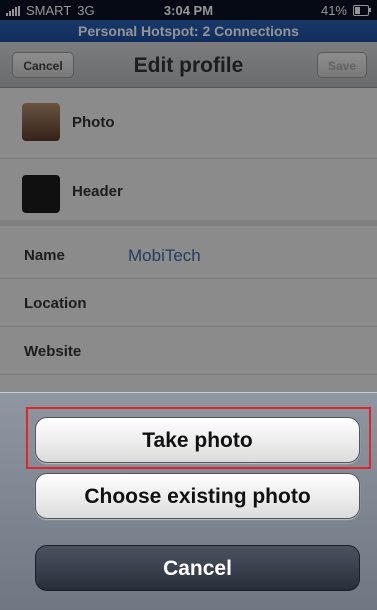 The image size is (377, 610). What do you see at coordinates (197, 568) in the screenshot?
I see `cancel-button: Cancel` at bounding box center [197, 568].